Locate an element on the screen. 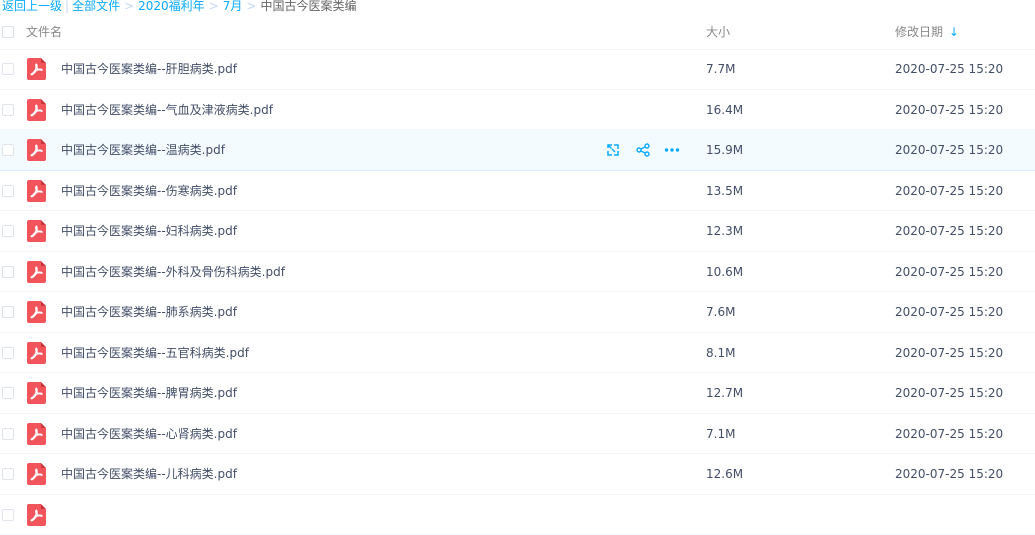 The image size is (1035, 535). breadcrumb-all-files: 全部文件 is located at coordinates (96, 6).